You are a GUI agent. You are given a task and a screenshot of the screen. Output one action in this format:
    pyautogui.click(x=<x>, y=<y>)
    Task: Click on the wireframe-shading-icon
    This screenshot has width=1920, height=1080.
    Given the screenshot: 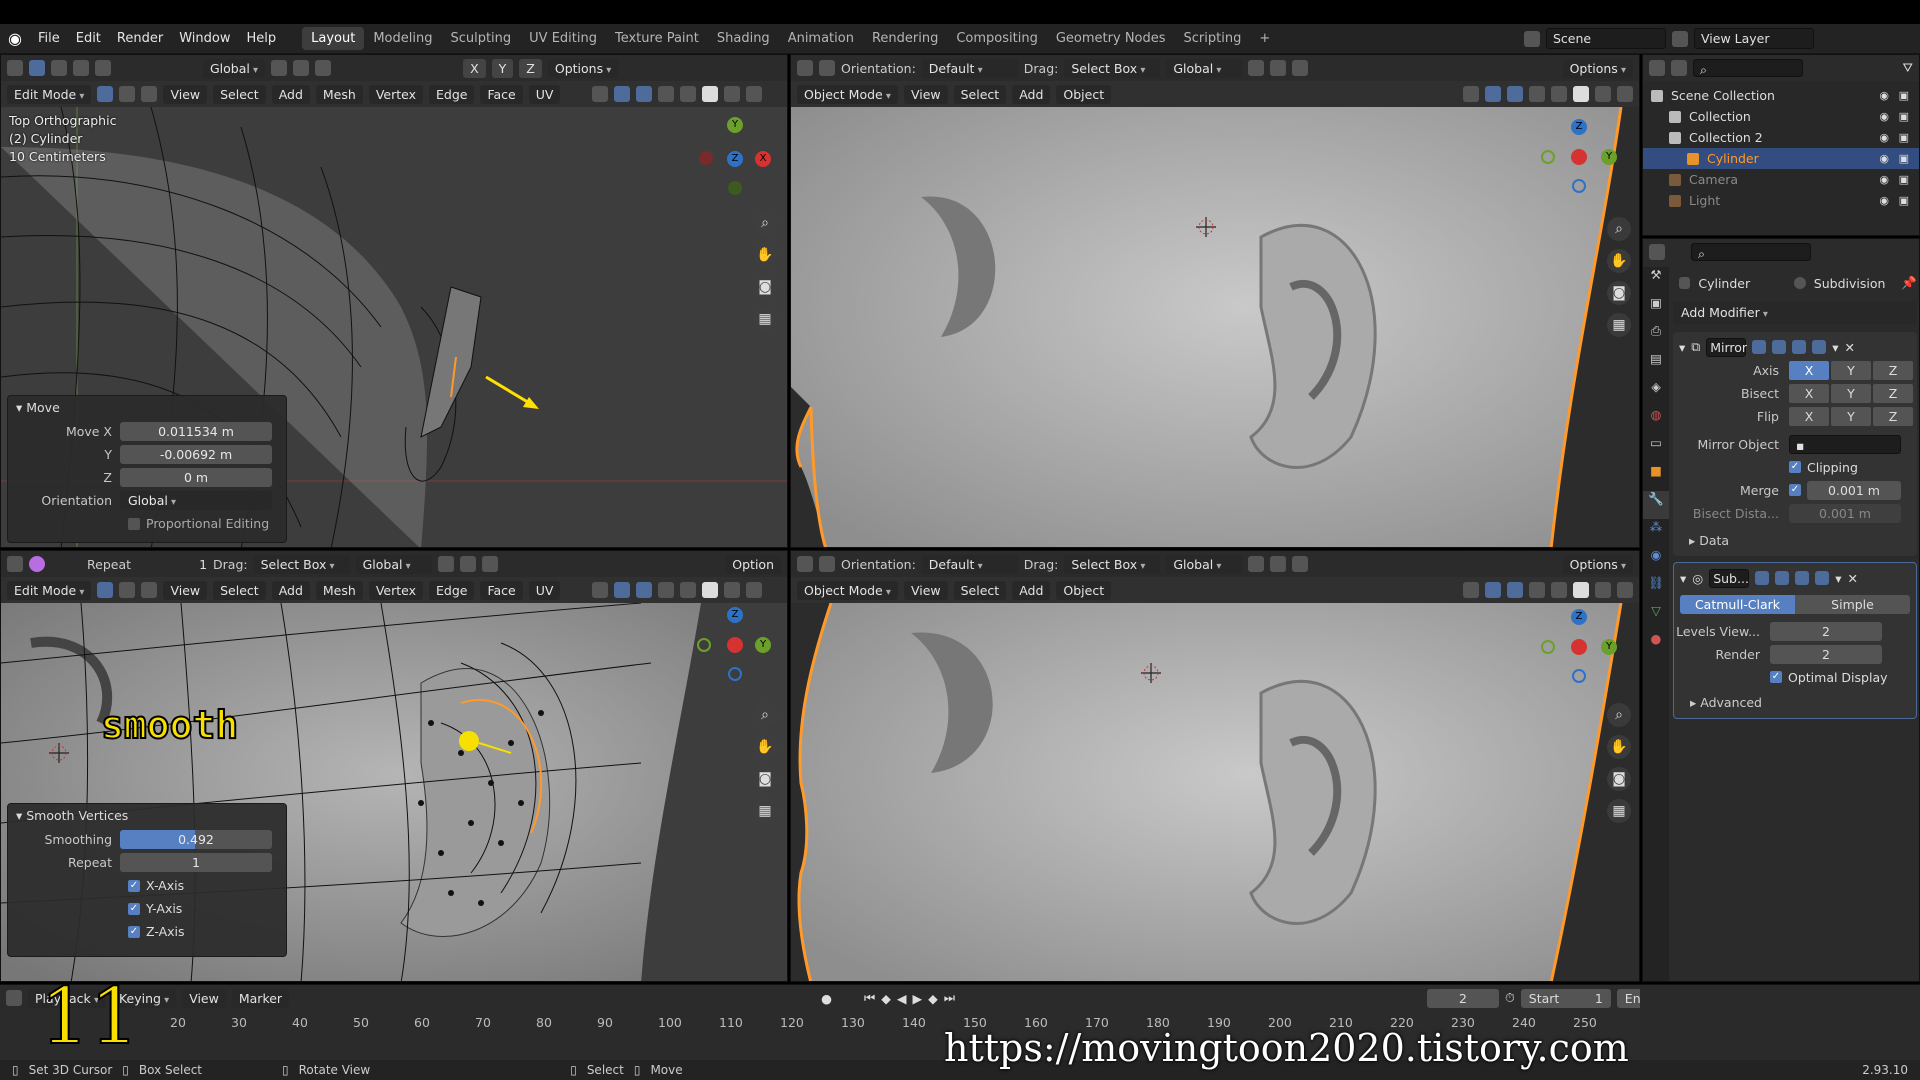 What is the action you would take?
    pyautogui.click(x=1559, y=94)
    